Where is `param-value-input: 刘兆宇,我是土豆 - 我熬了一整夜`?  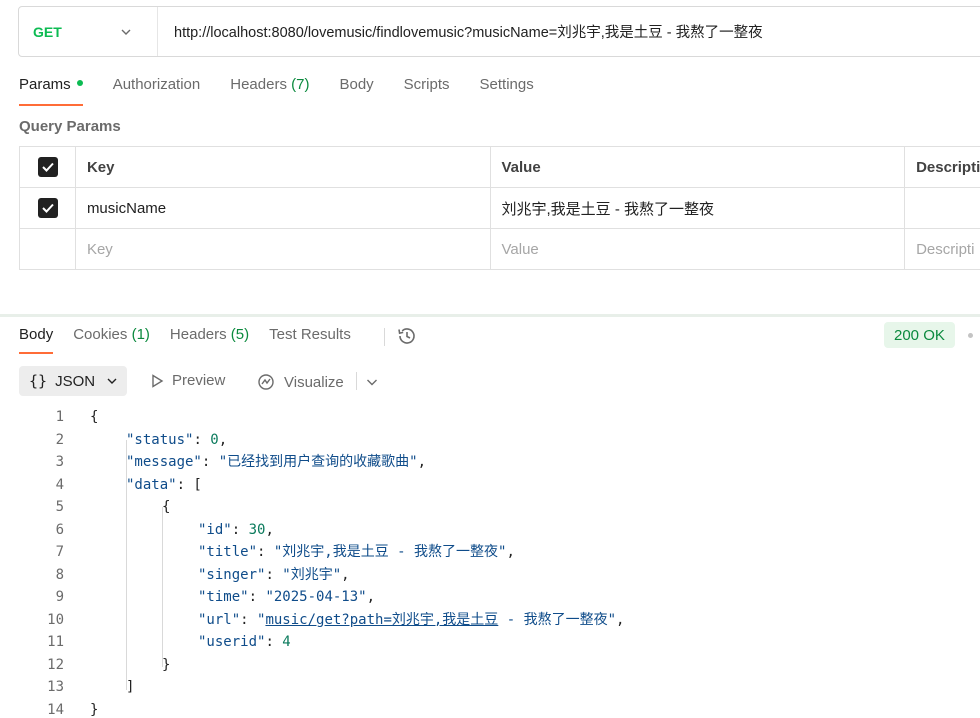
param-value-input: 刘兆宇,我是土豆 - 我熬了一整夜 is located at coordinates (698, 208).